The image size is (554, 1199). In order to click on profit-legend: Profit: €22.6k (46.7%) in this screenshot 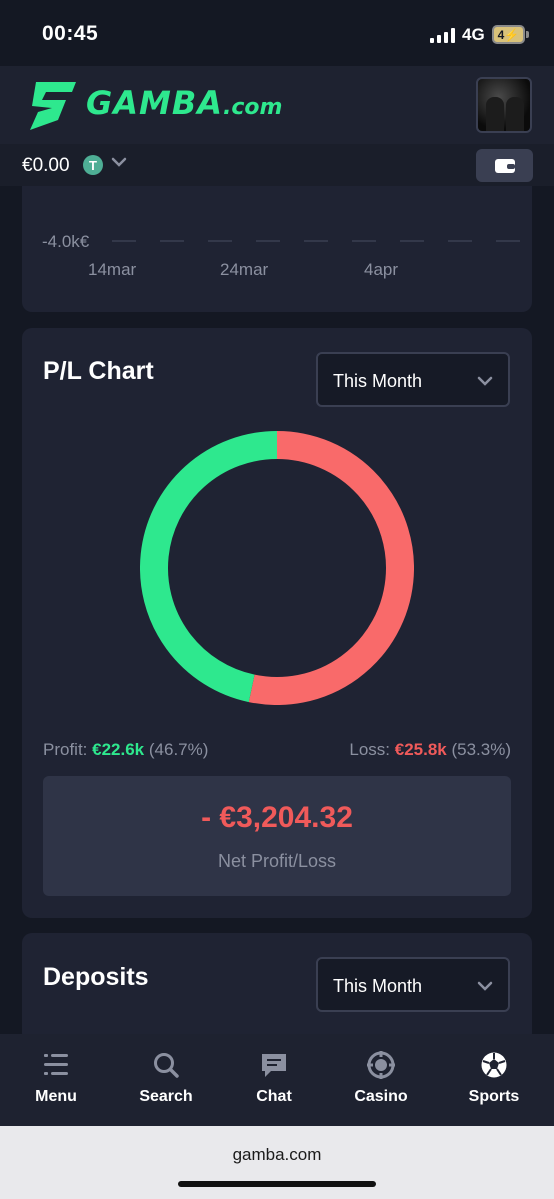, I will do `click(125, 750)`.